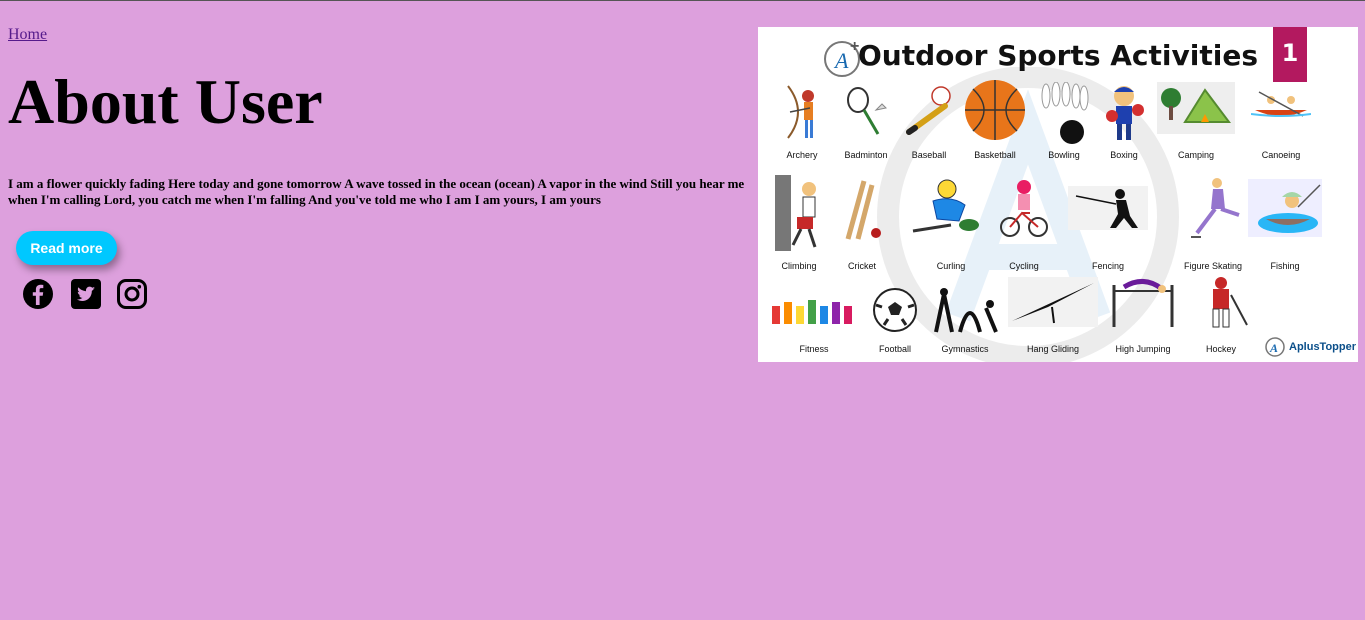 Image resolution: width=1365 pixels, height=620 pixels. I want to click on sport-boxing: Boxing, so click(1124, 122).